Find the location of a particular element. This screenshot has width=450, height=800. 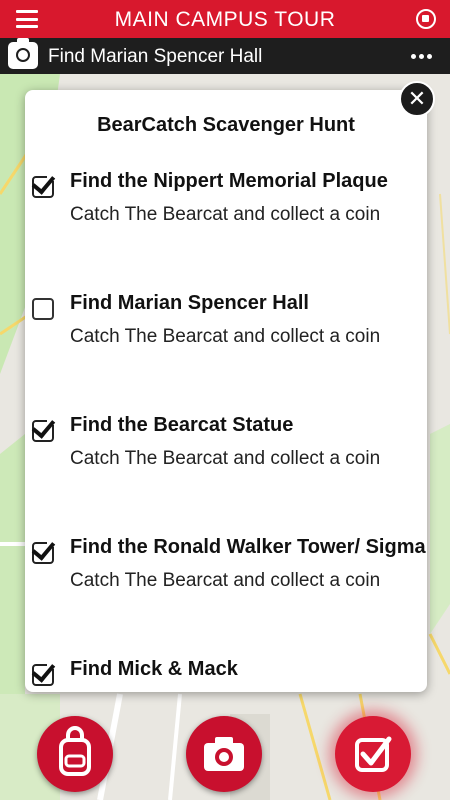

checkbox-icon is located at coordinates (373, 754).